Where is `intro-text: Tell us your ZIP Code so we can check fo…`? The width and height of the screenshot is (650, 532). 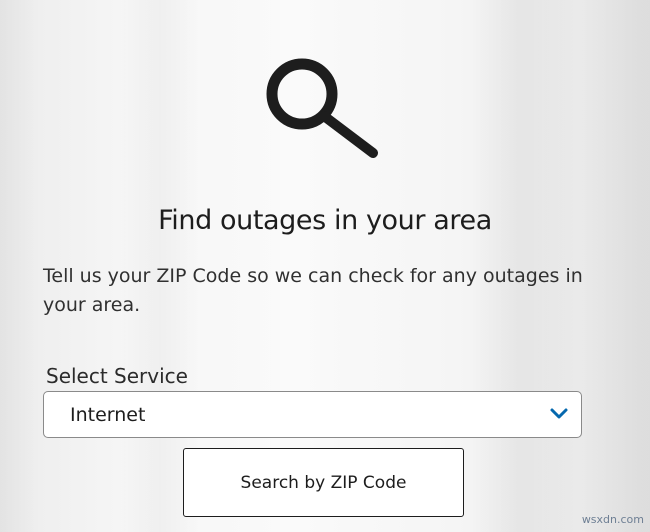
intro-text: Tell us your ZIP Code so we can check fo… is located at coordinates (313, 290).